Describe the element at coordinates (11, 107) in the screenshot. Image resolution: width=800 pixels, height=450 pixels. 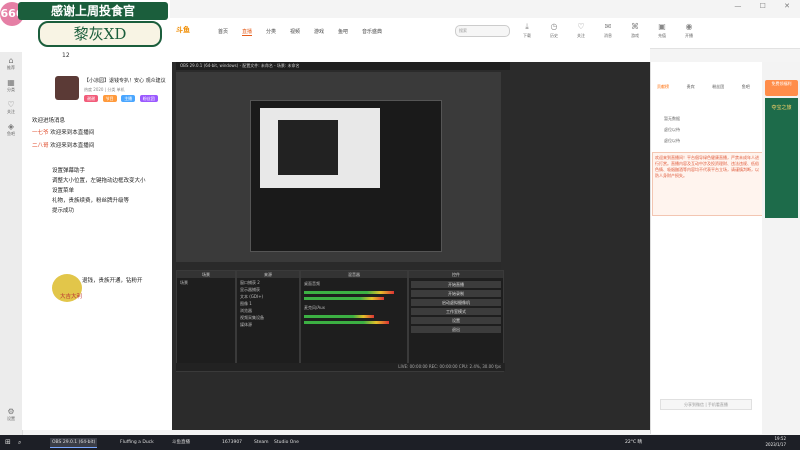
I see `sidebar-item-follow: ♡ 关注` at that location.